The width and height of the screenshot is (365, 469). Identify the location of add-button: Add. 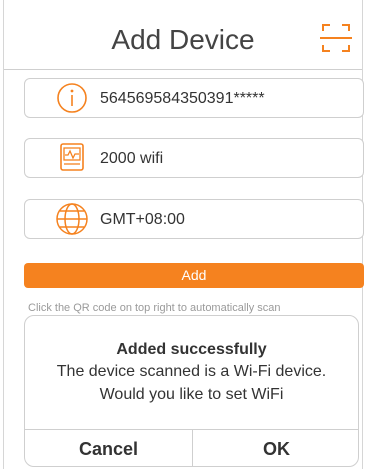
(194, 275).